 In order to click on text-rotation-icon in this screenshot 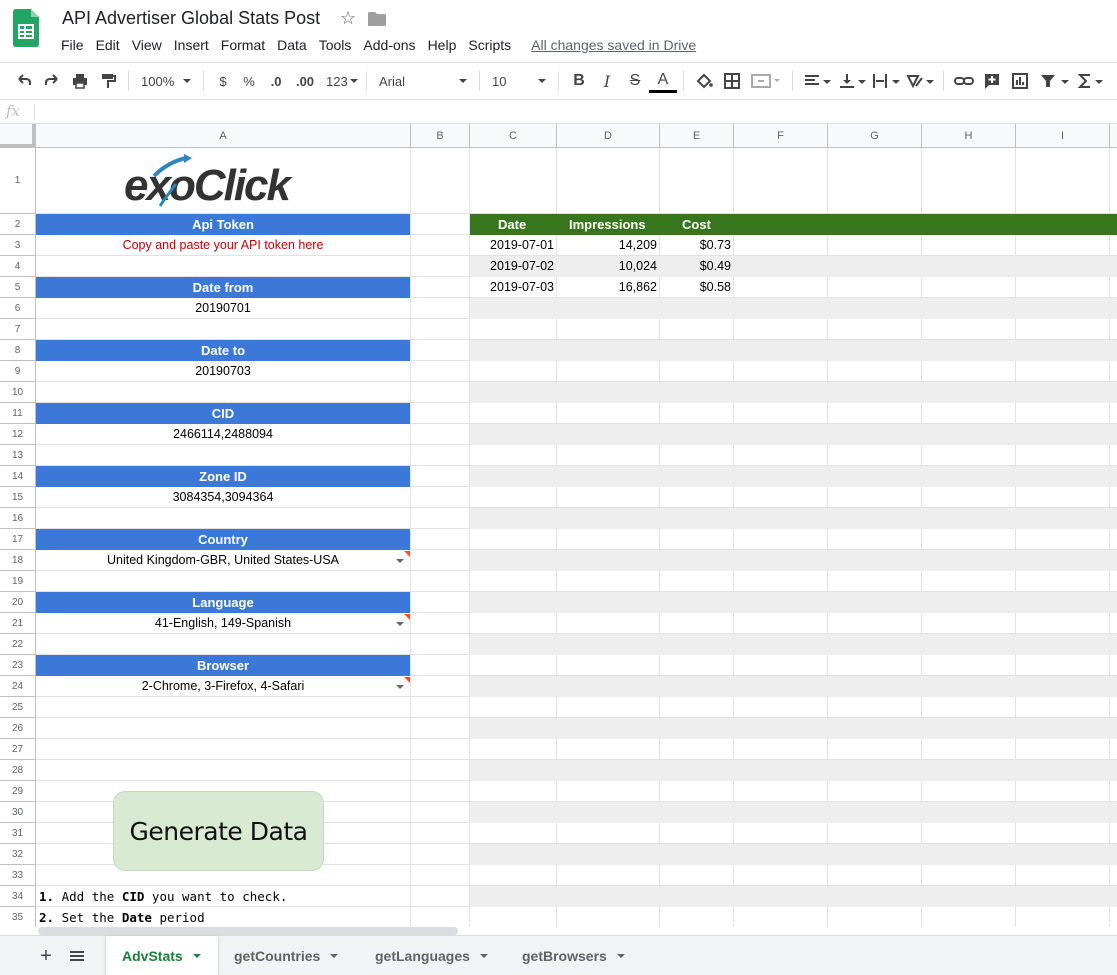, I will do `click(920, 81)`.